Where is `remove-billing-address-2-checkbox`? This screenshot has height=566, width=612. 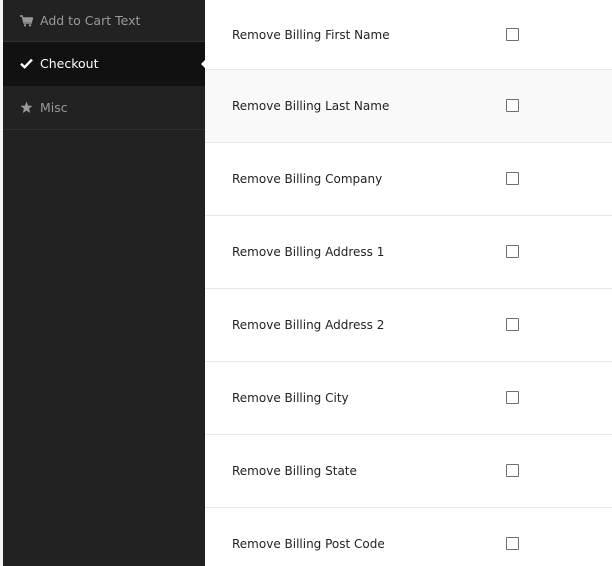
remove-billing-address-2-checkbox is located at coordinates (512, 324).